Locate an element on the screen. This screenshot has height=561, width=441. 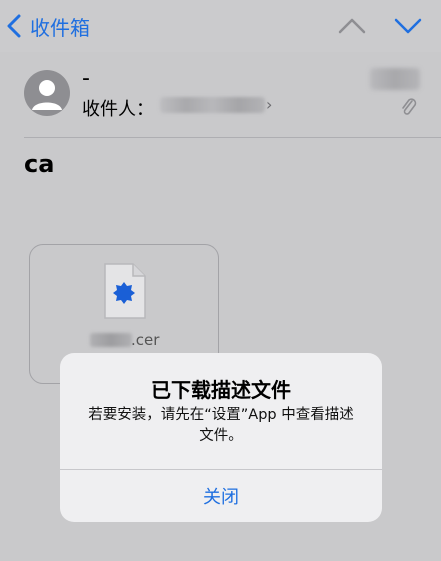
chevron-down-icon is located at coordinates (408, 26).